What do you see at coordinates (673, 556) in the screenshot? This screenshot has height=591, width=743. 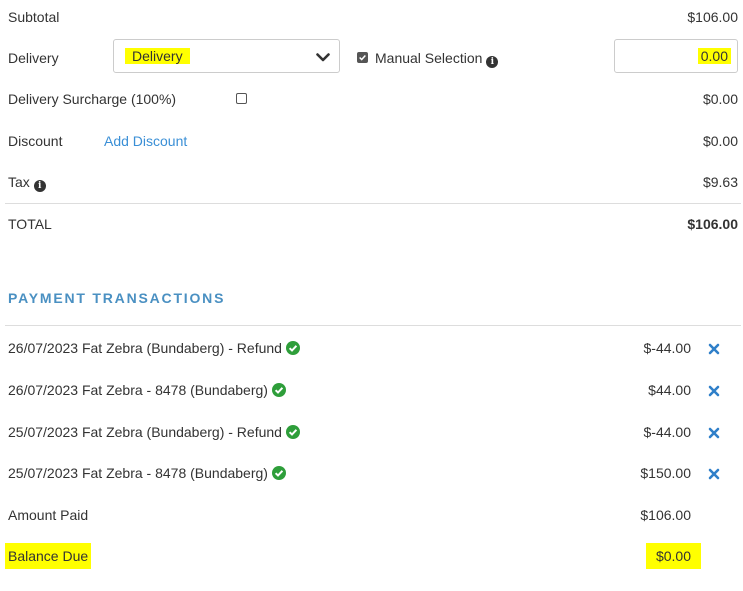 I see `balance-due-value: $0.00` at bounding box center [673, 556].